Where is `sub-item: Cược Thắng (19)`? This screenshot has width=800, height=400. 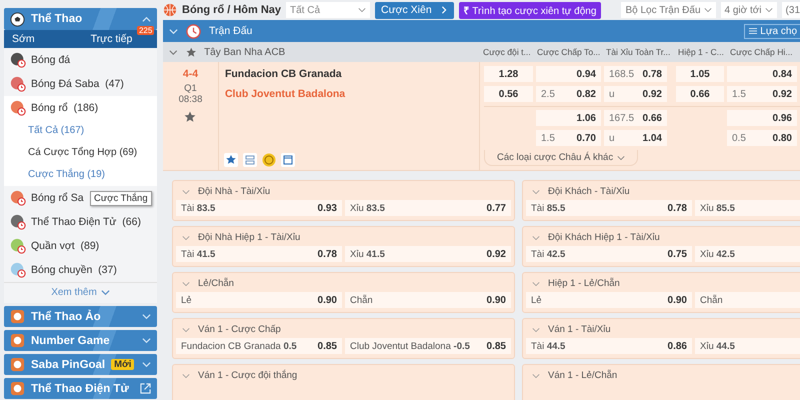 sub-item: Cược Thắng (19) is located at coordinates (80, 175).